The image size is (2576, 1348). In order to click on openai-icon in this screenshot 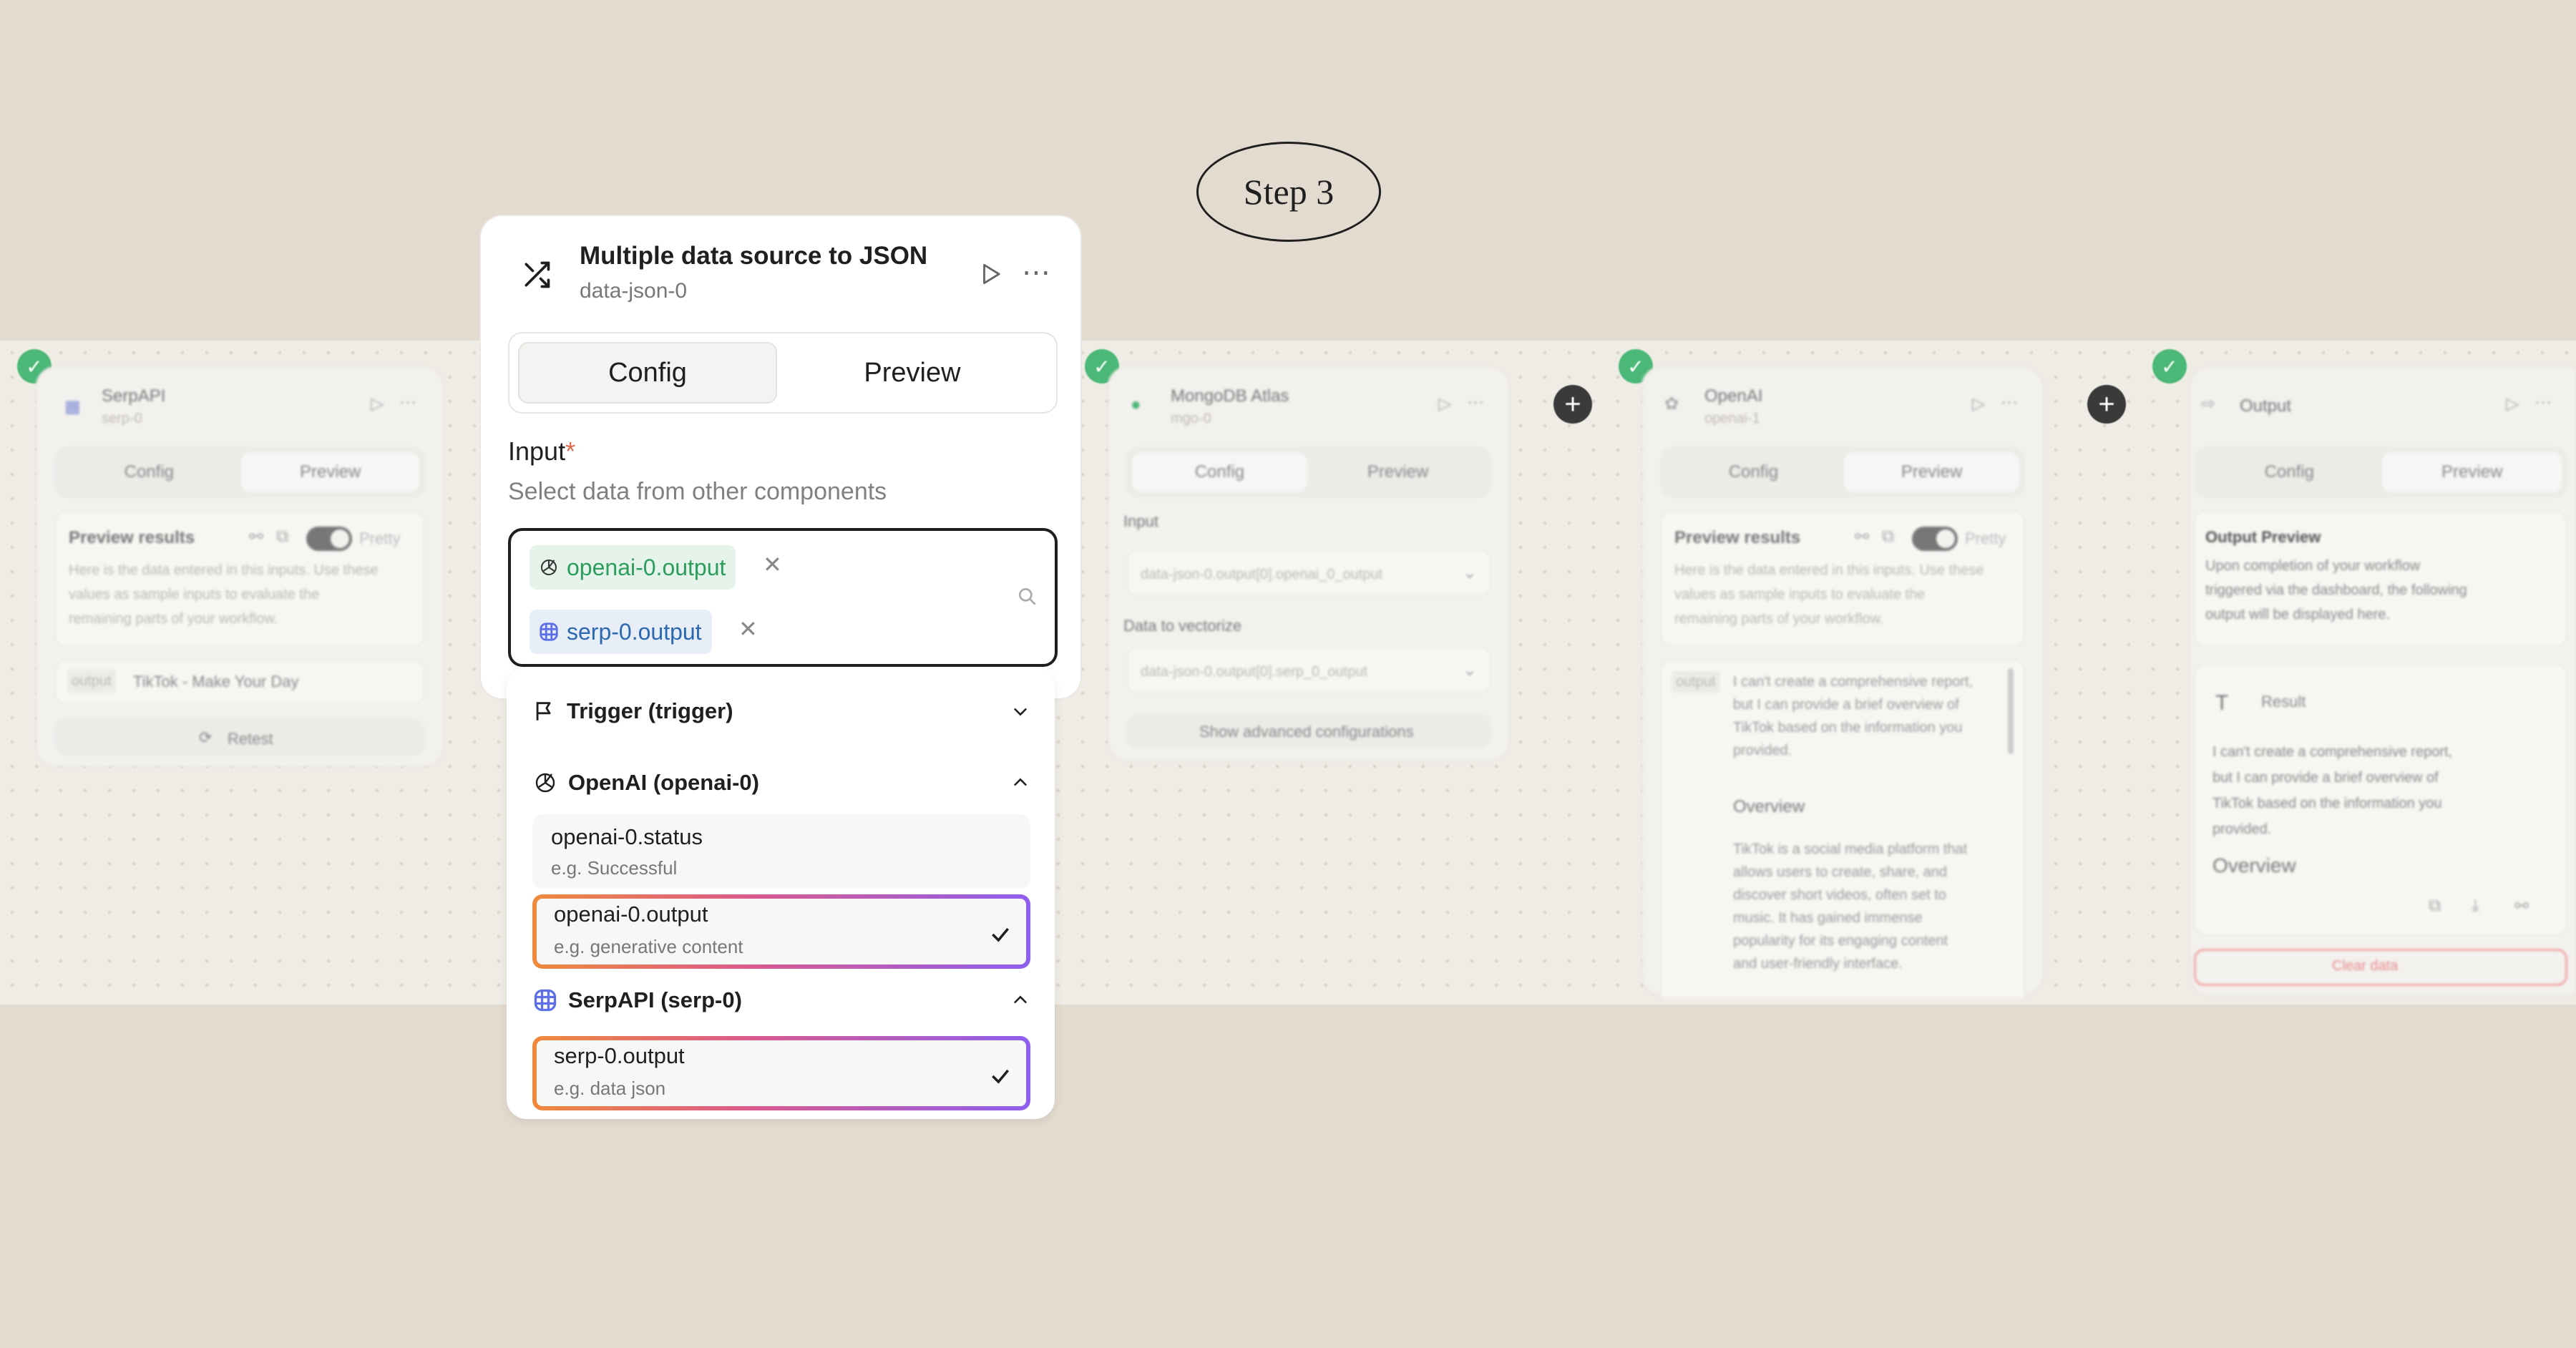, I will do `click(549, 567)`.